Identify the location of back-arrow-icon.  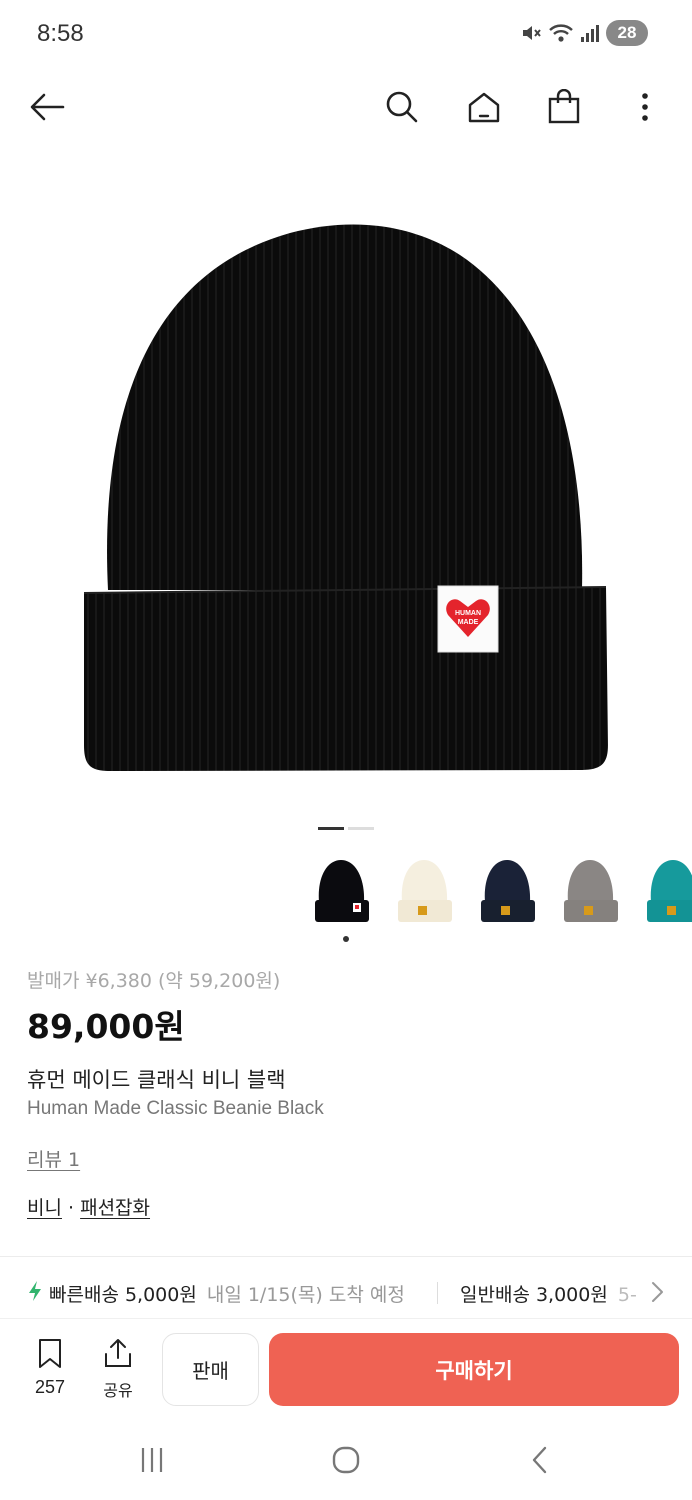
(47, 107).